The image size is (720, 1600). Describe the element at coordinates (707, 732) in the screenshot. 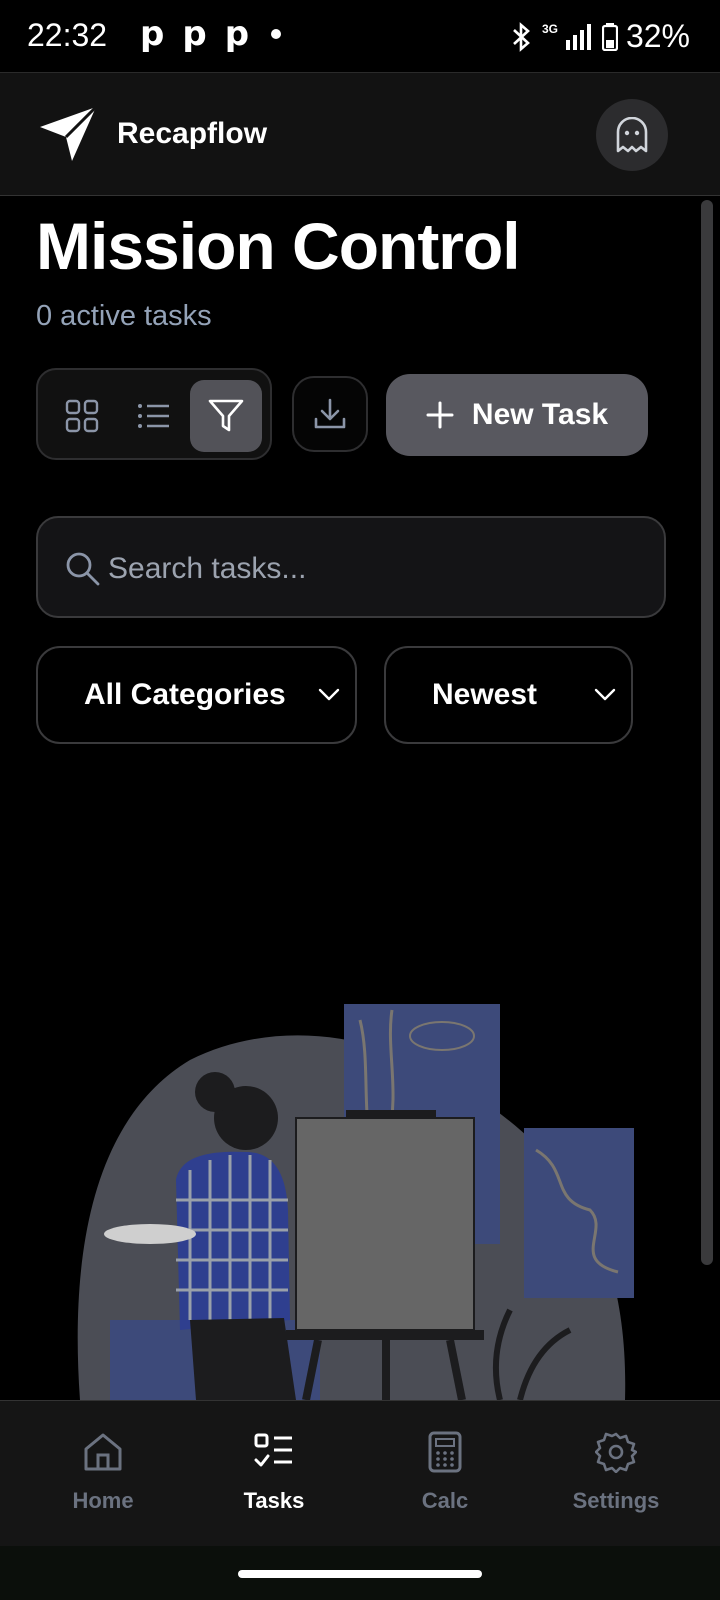

I see `scrollbar` at that location.